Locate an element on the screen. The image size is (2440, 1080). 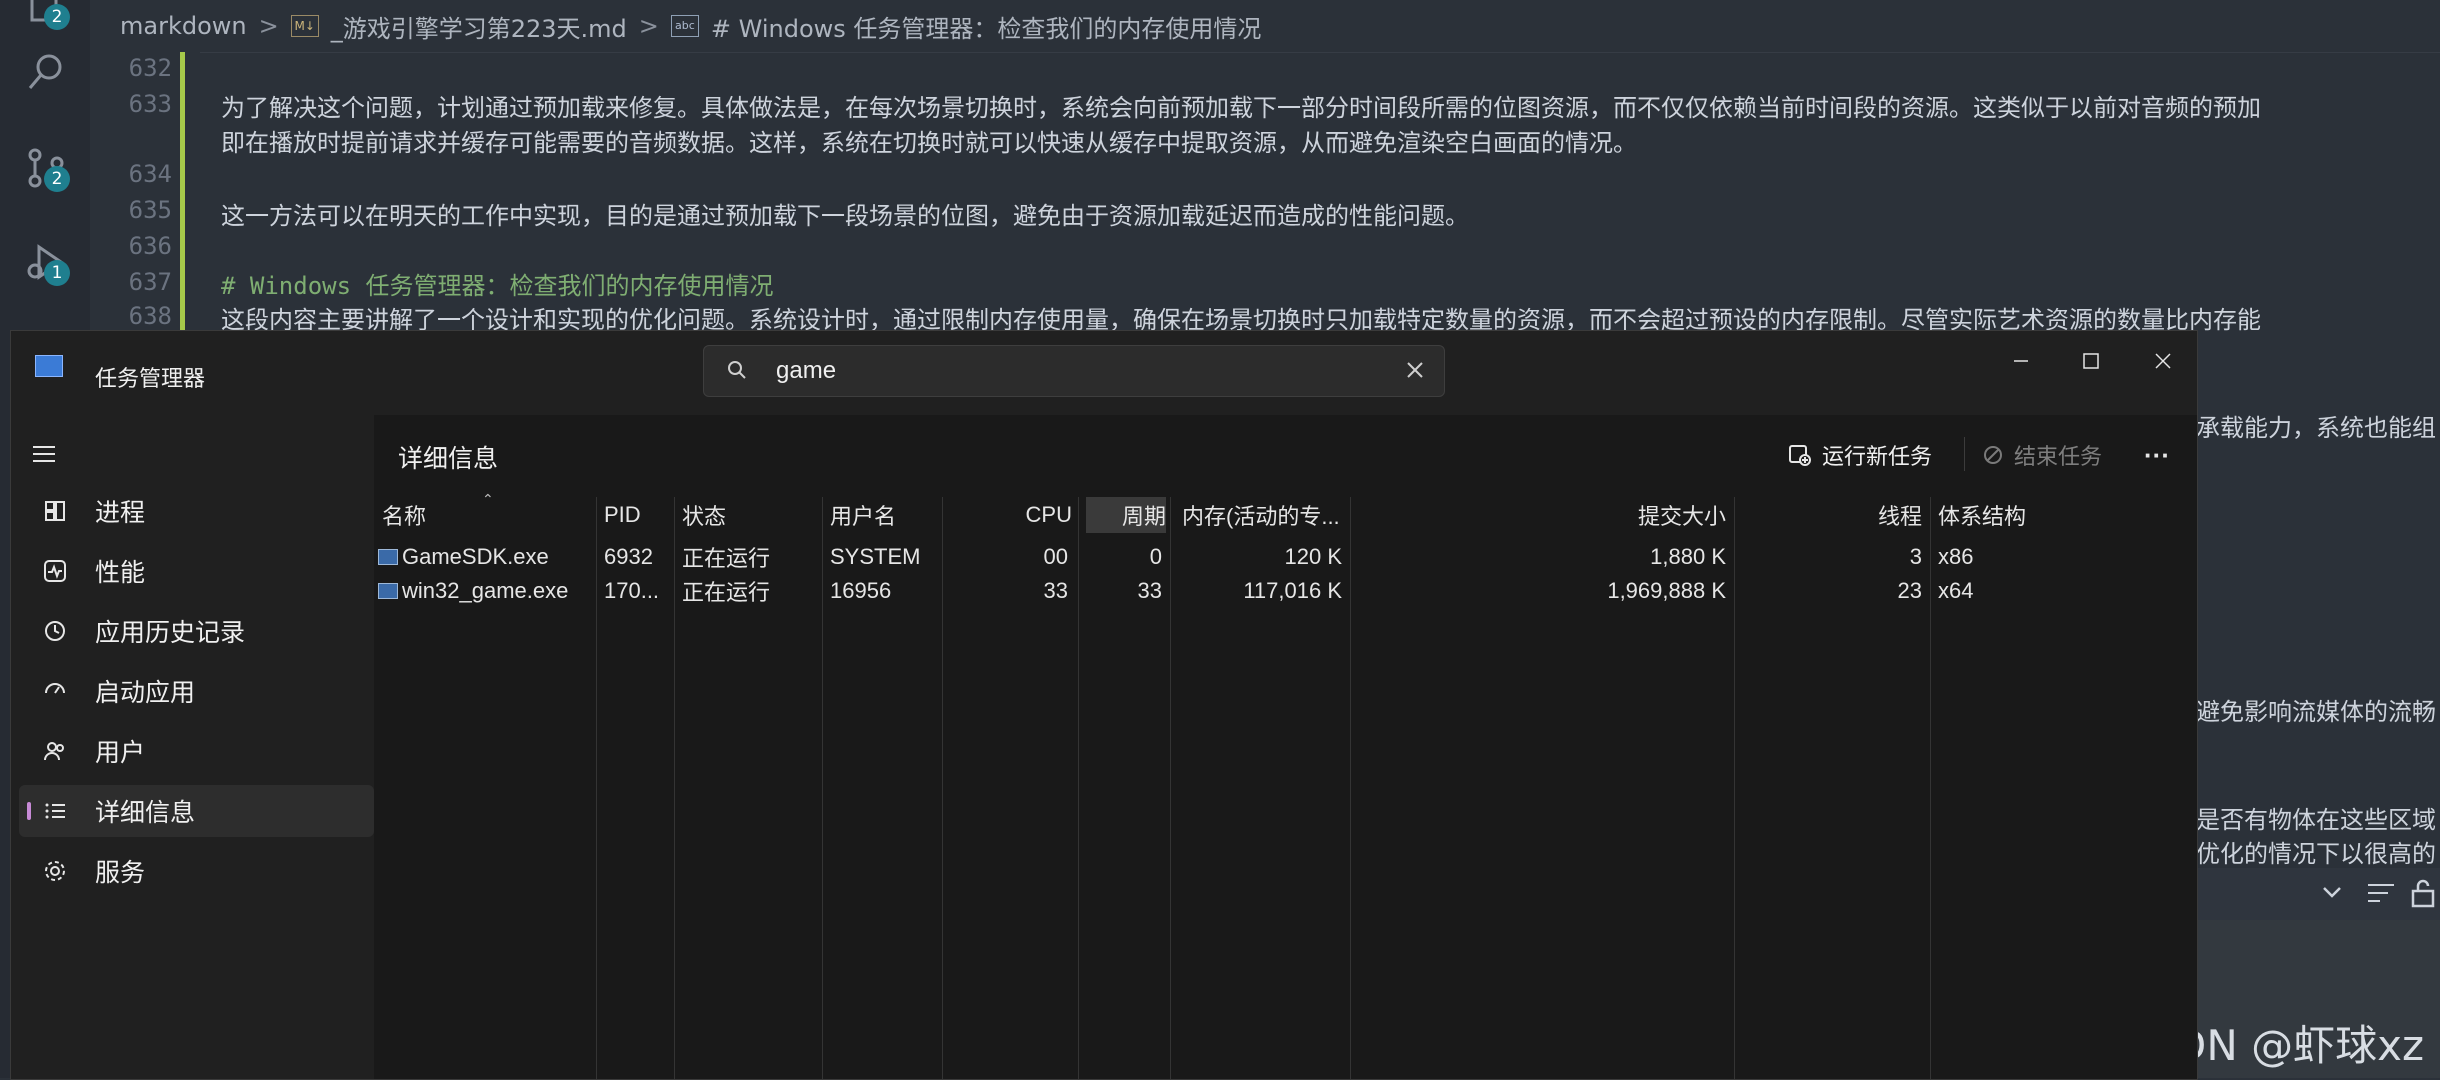
table-cell-commit-size: 1,880 K is located at coordinates (1688, 556).